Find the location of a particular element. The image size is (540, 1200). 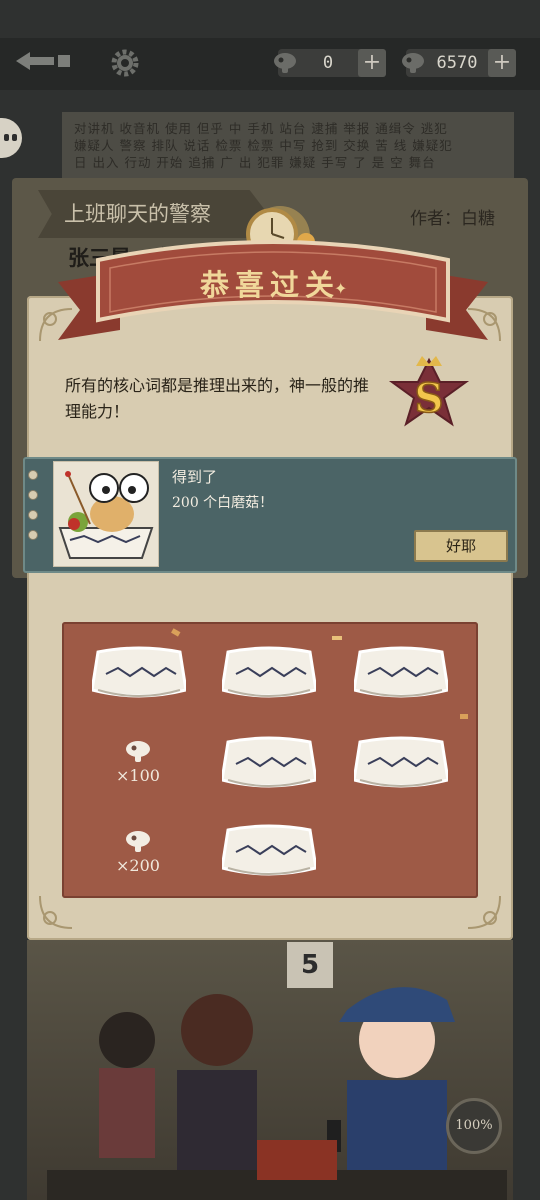

bonus-multiplier: ×200 is located at coordinates (138, 865).